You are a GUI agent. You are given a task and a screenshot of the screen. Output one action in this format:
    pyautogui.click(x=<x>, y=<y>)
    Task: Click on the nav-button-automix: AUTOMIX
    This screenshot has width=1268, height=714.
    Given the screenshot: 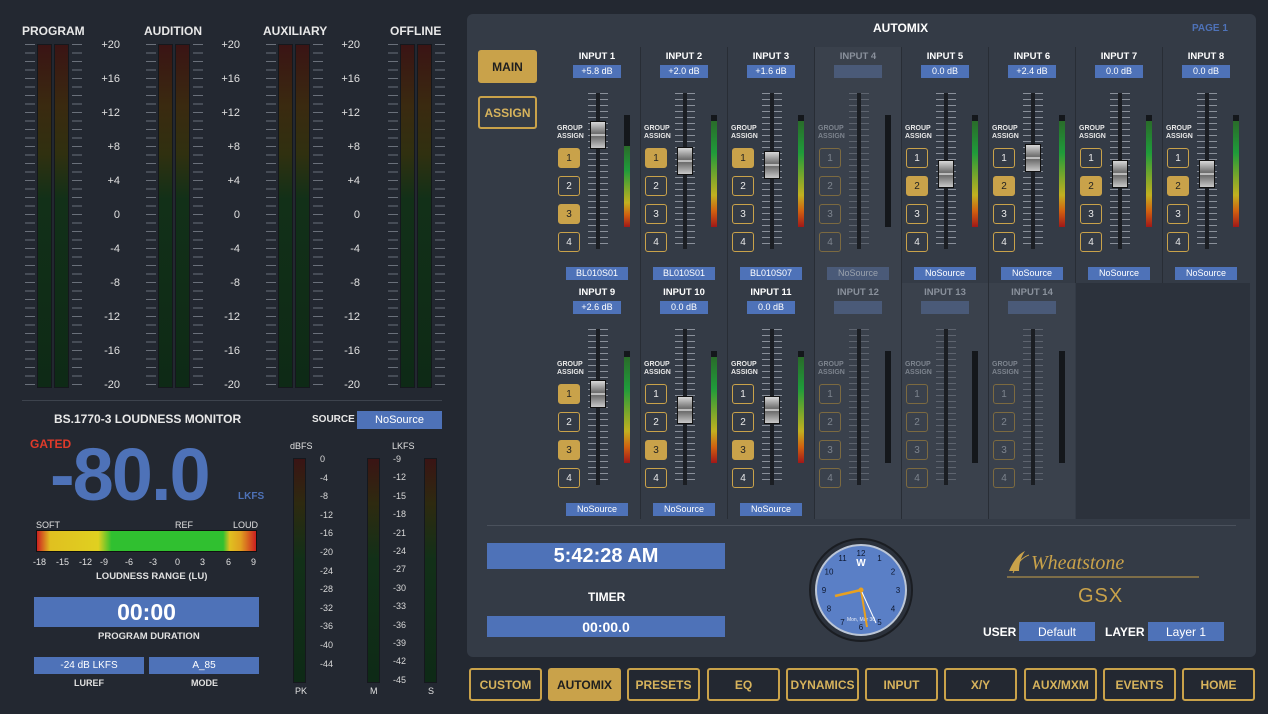 What is the action you would take?
    pyautogui.click(x=584, y=684)
    